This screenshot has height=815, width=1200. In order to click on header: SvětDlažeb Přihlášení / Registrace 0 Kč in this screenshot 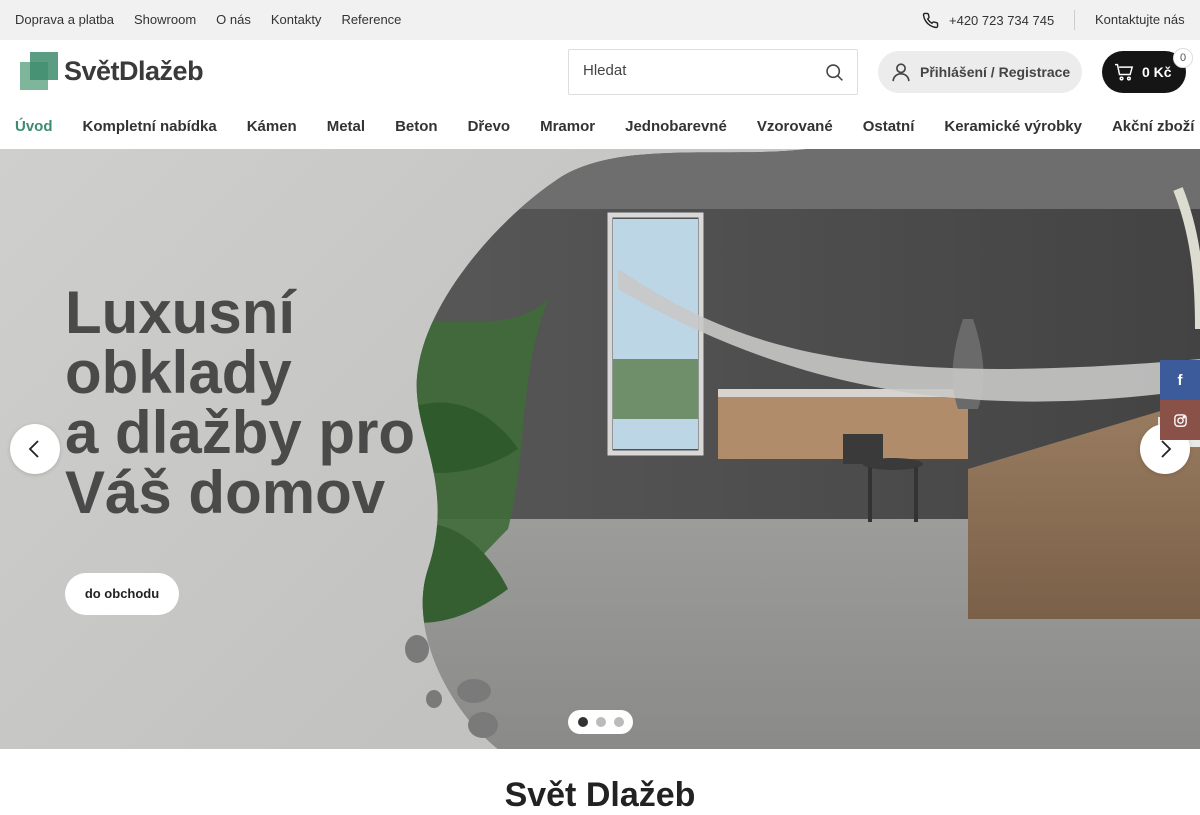, I will do `click(600, 72)`.